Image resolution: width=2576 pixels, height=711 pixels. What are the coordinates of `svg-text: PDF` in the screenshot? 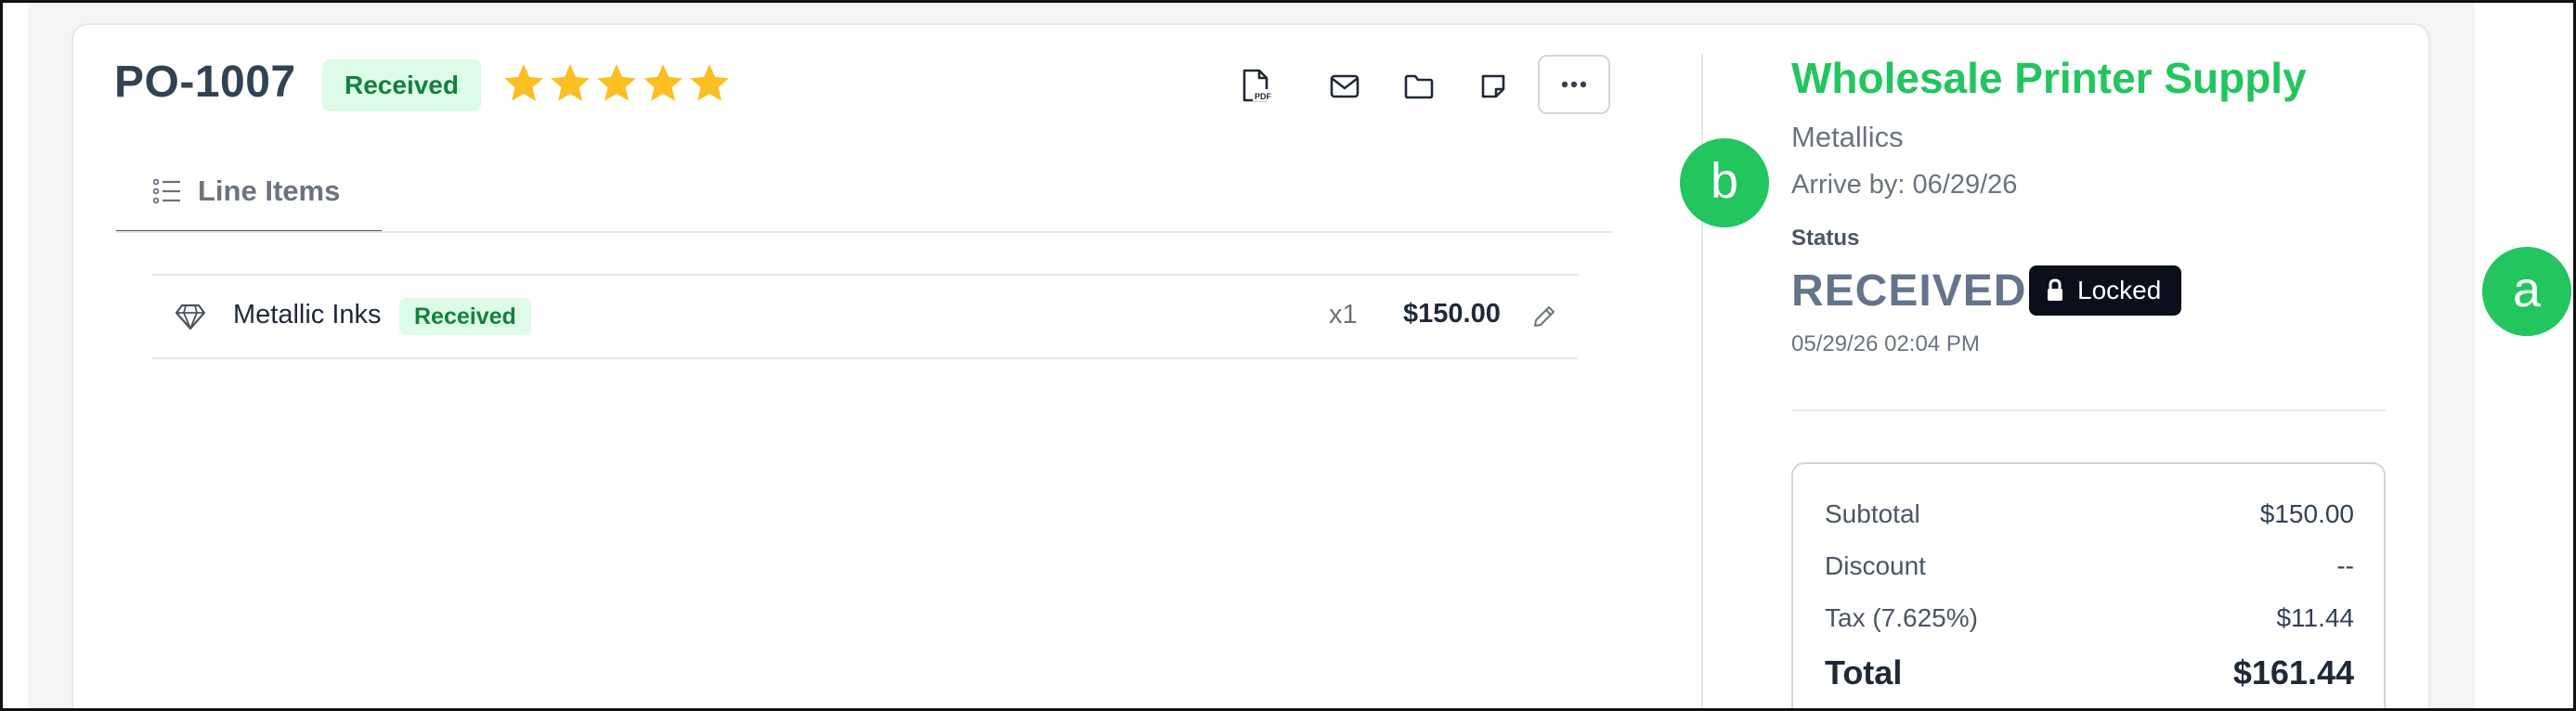 It's located at (1263, 96).